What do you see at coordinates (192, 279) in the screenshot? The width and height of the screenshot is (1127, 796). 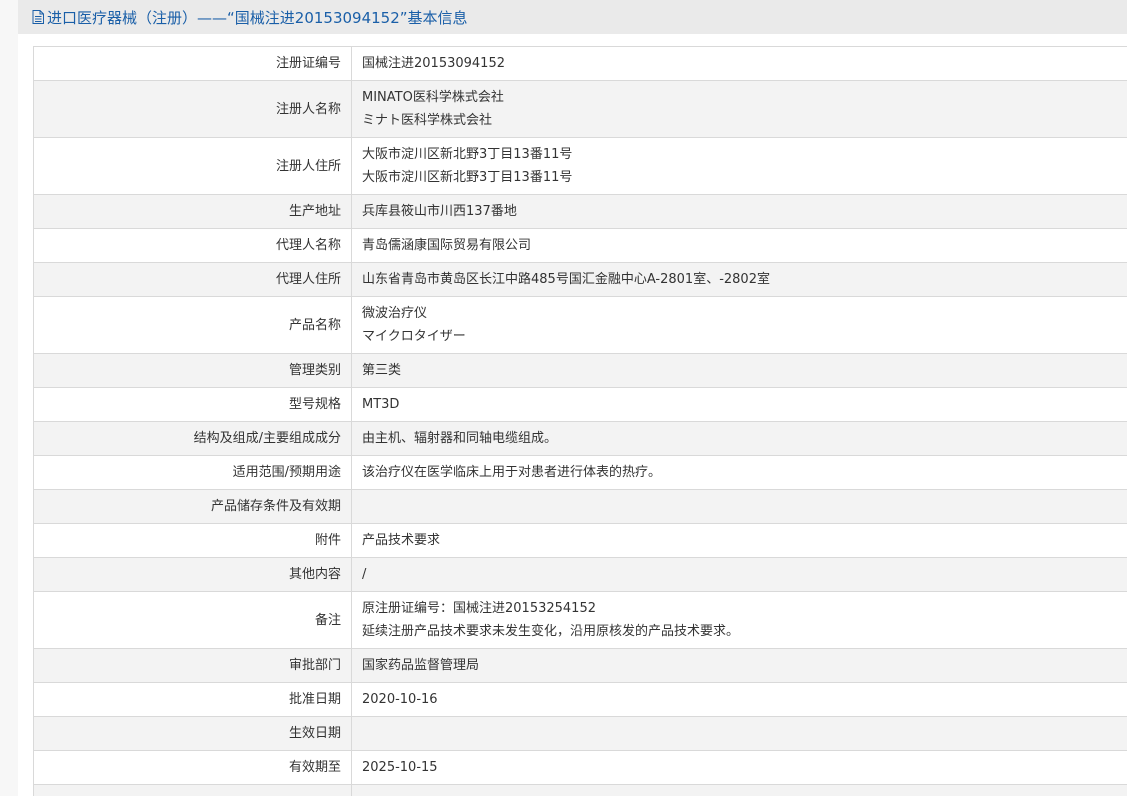 I see `row-label: 代理人住所` at bounding box center [192, 279].